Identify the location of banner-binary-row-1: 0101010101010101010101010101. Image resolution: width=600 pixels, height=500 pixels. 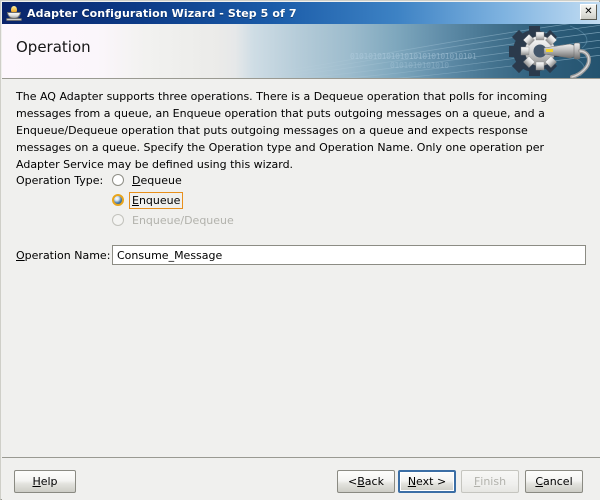
(413, 56).